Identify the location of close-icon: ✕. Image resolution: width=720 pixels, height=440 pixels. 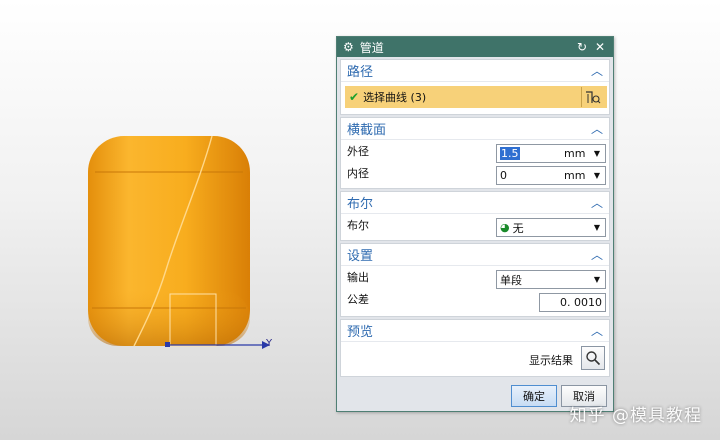
(600, 47).